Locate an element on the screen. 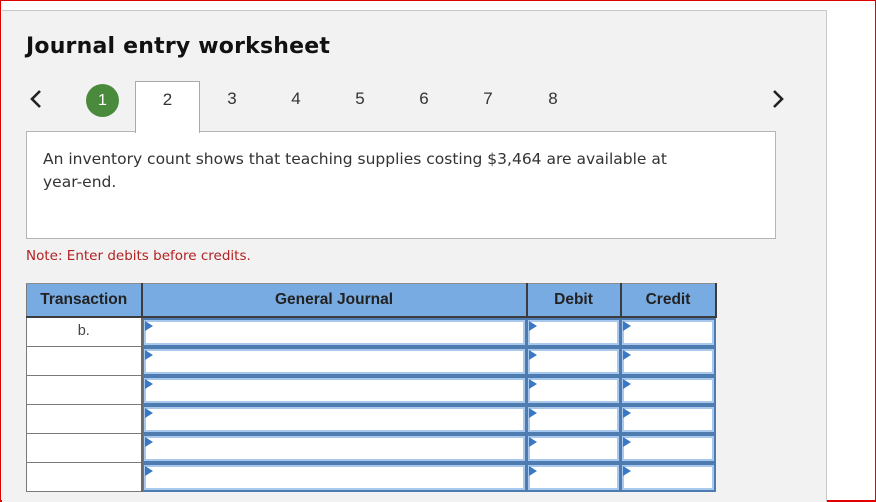 The width and height of the screenshot is (876, 502). table-header-row: Transaction General Journal Debit Credit is located at coordinates (371, 300).